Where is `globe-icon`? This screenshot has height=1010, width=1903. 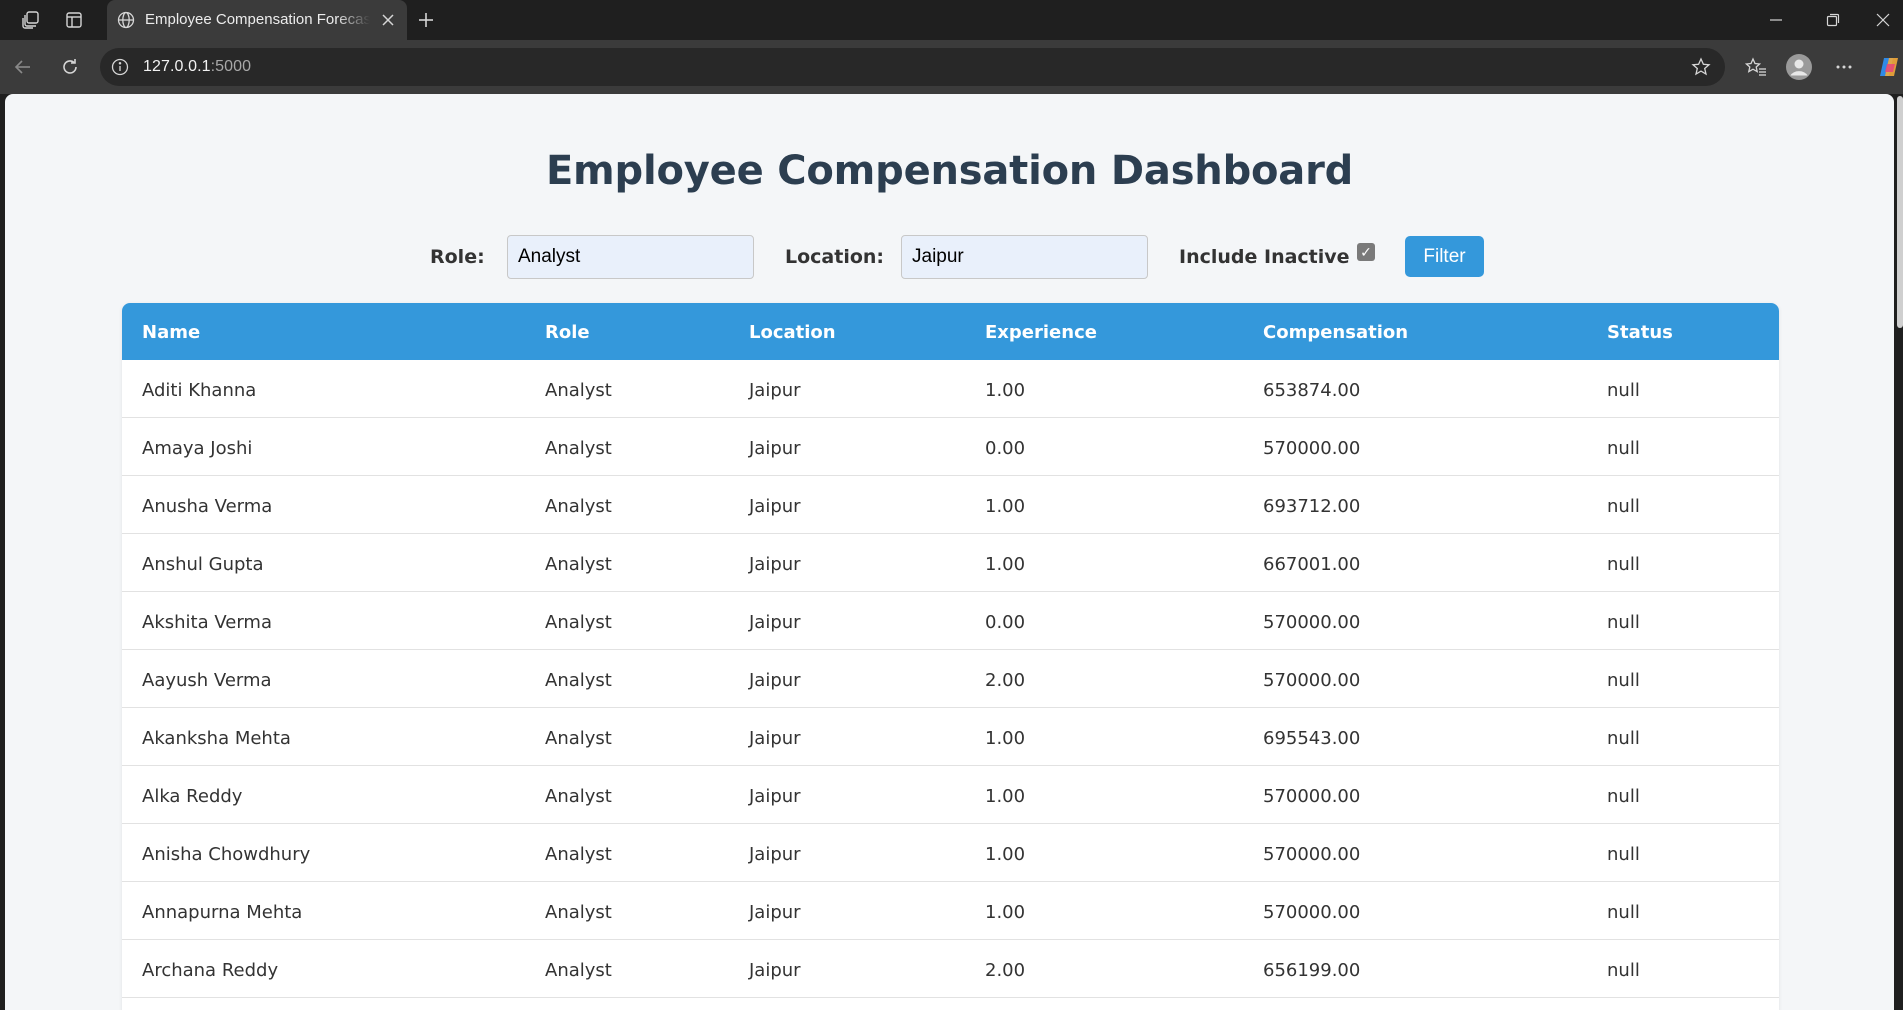 globe-icon is located at coordinates (126, 20).